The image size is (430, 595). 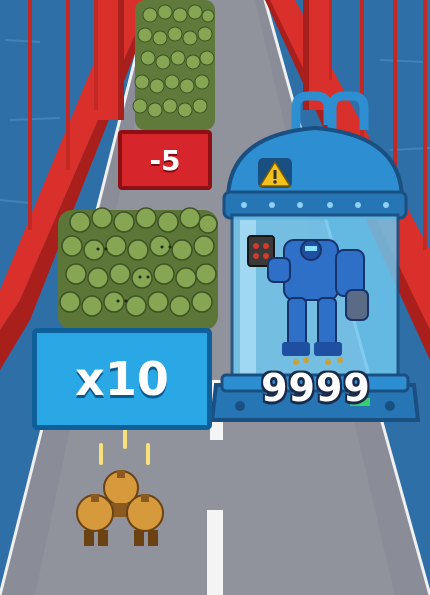 I want to click on minus-gate: -5, so click(x=165, y=160).